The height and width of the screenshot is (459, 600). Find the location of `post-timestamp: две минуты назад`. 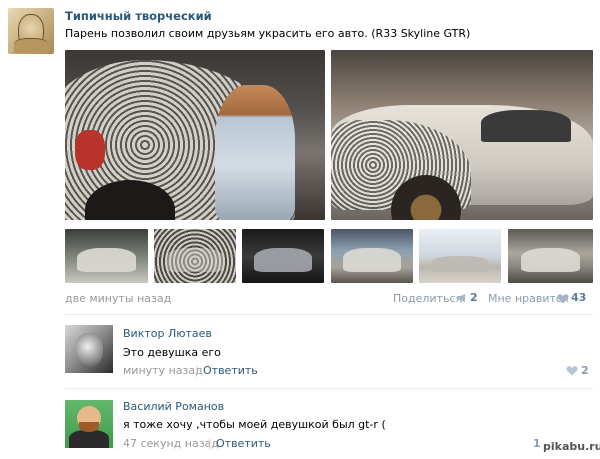

post-timestamp: две минуты назад is located at coordinates (118, 298).